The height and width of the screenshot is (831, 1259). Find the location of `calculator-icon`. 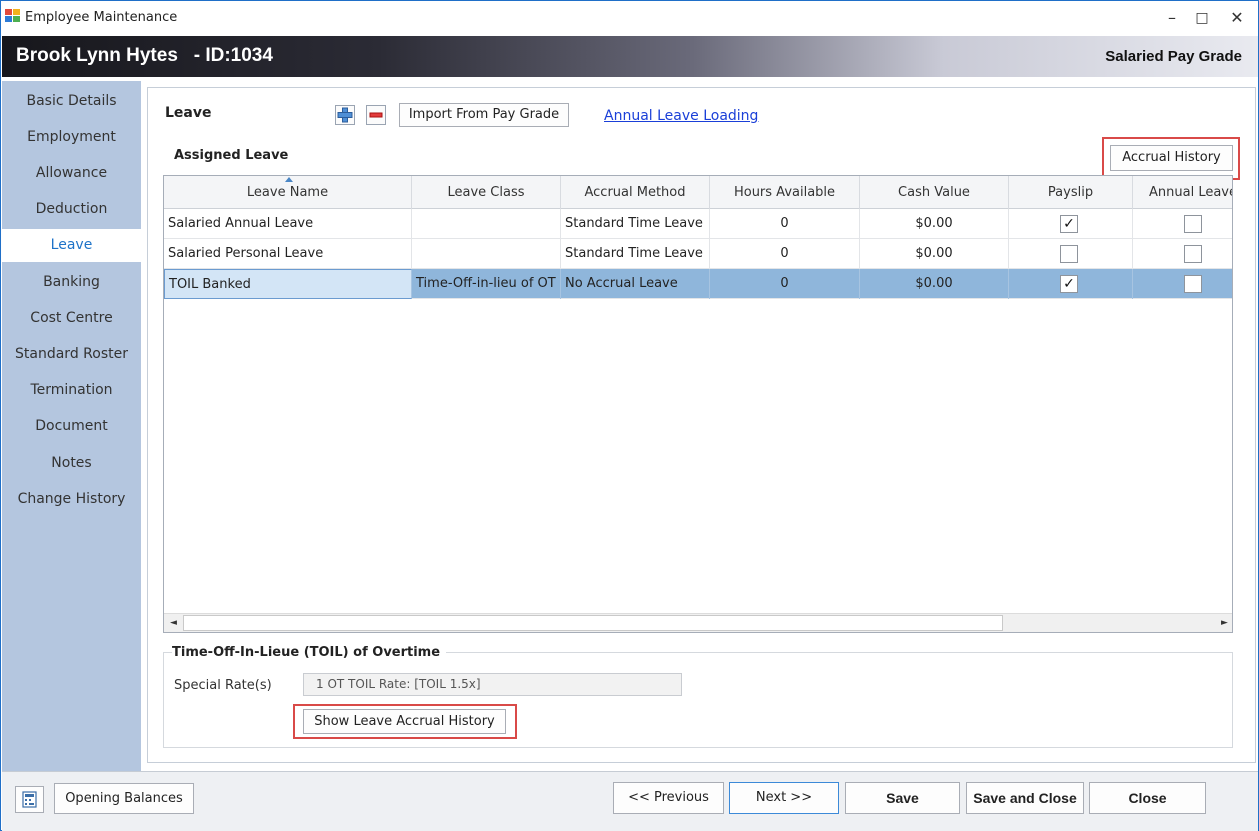

calculator-icon is located at coordinates (29, 799).